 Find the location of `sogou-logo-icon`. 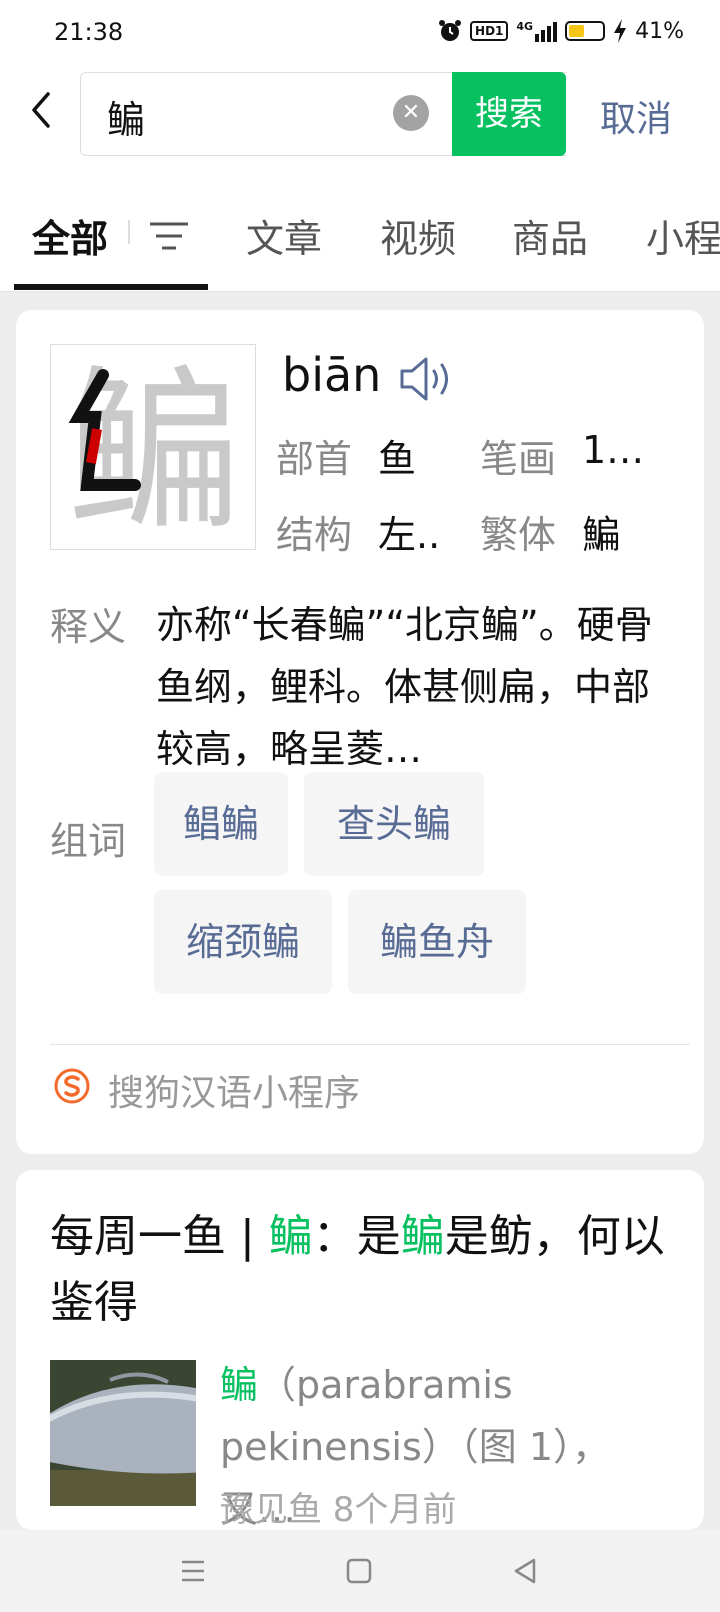

sogou-logo-icon is located at coordinates (72, 1086).